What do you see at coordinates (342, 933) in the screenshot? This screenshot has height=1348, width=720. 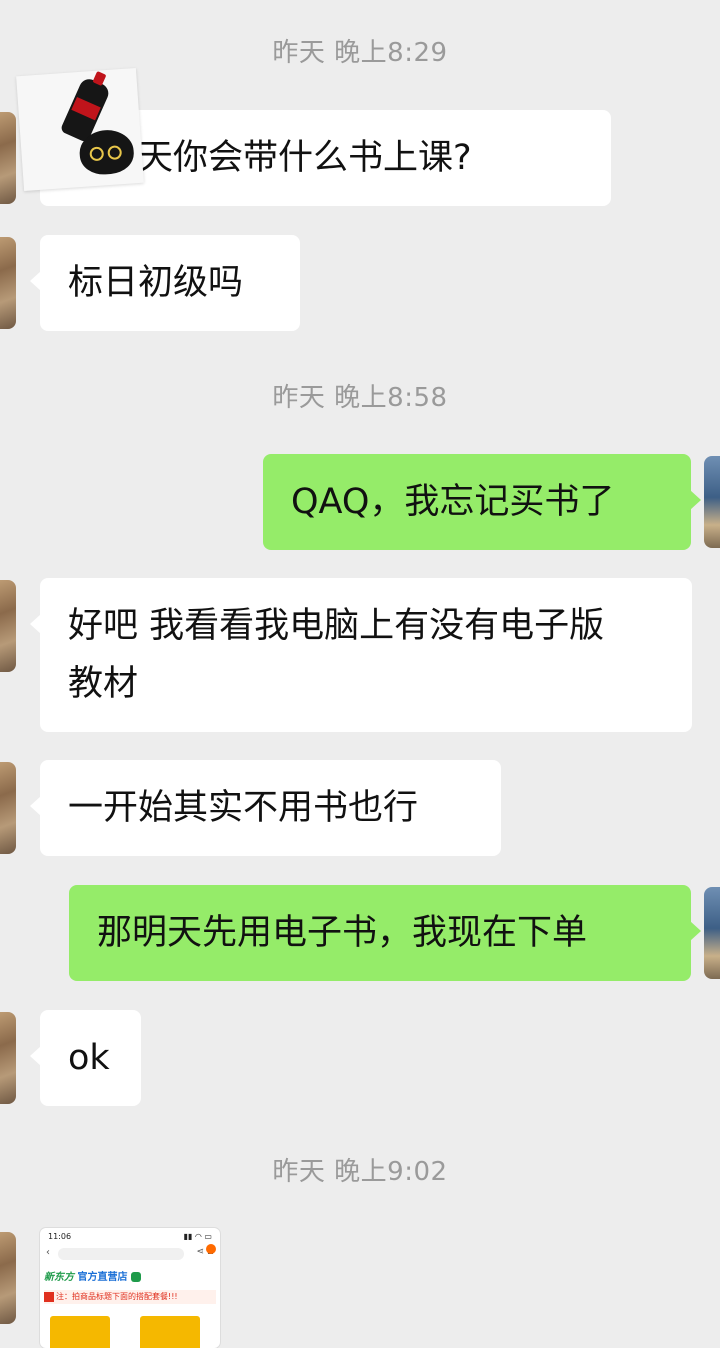 I see `message-text: 那明天先用电子书，我现在下单` at bounding box center [342, 933].